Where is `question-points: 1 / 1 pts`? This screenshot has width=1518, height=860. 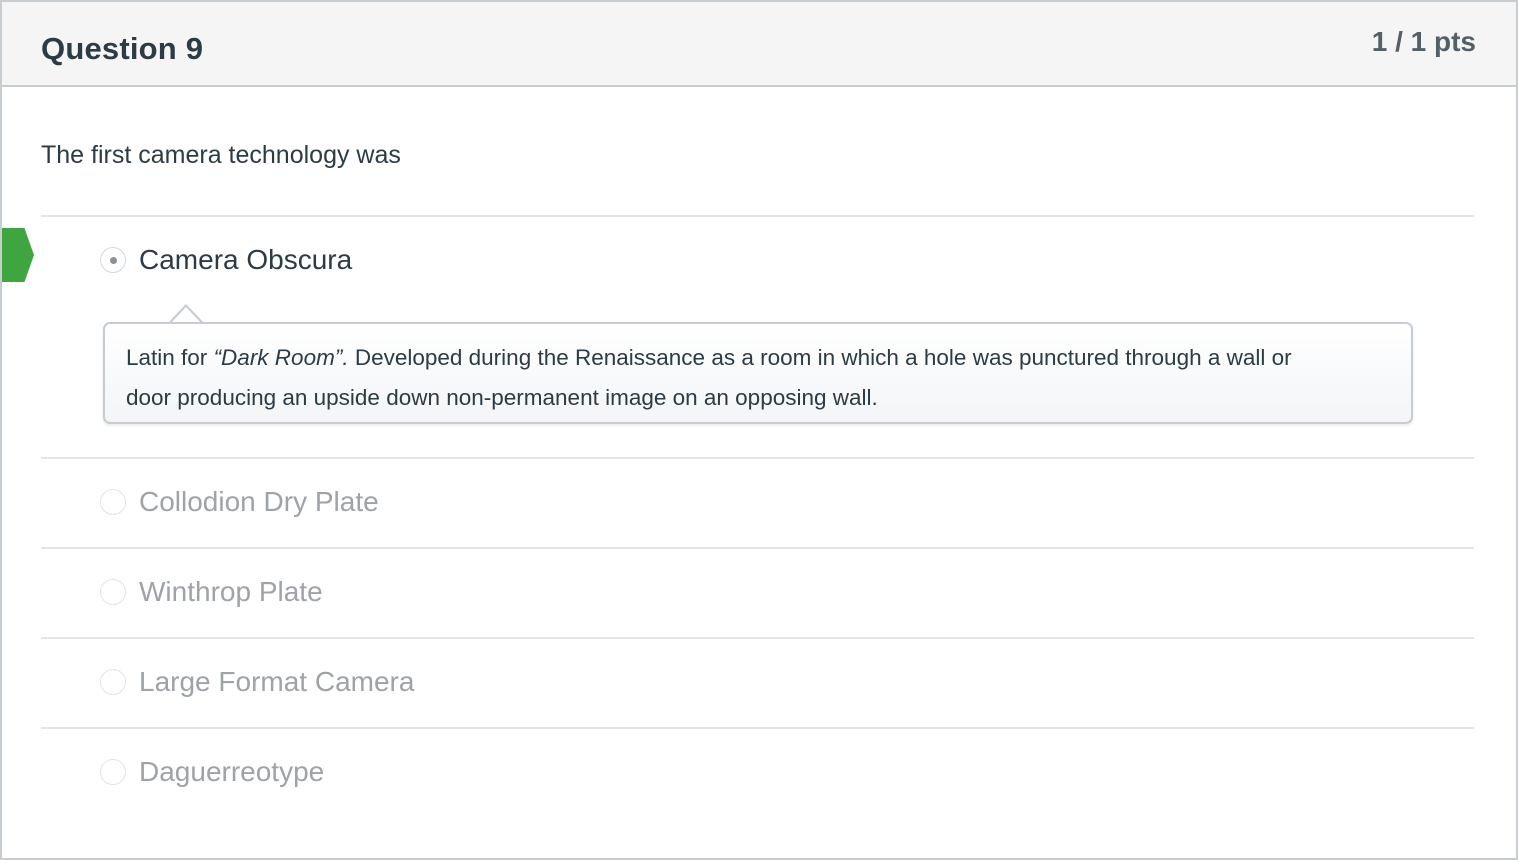
question-points: 1 / 1 pts is located at coordinates (1423, 41).